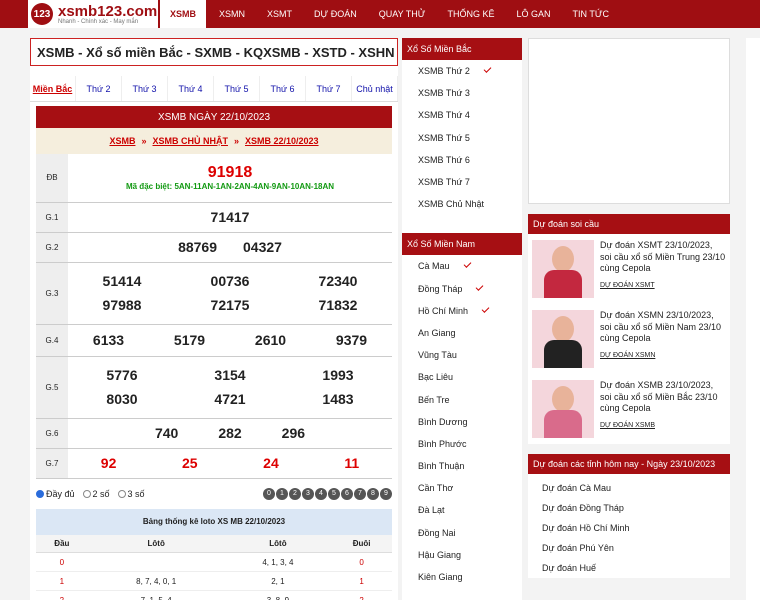 The width and height of the screenshot is (760, 600). Describe the element at coordinates (629, 528) in the screenshot. I see `province-link: Dự đoán Hồ Chí Minh` at that location.